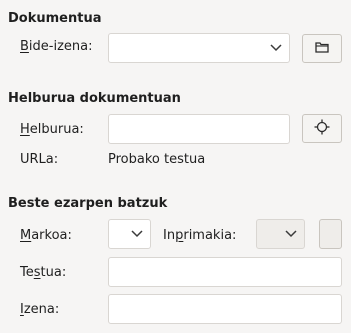  Describe the element at coordinates (88, 203) in the screenshot. I see `section-title-further-settings: Beste ezarpen batzuk` at that location.